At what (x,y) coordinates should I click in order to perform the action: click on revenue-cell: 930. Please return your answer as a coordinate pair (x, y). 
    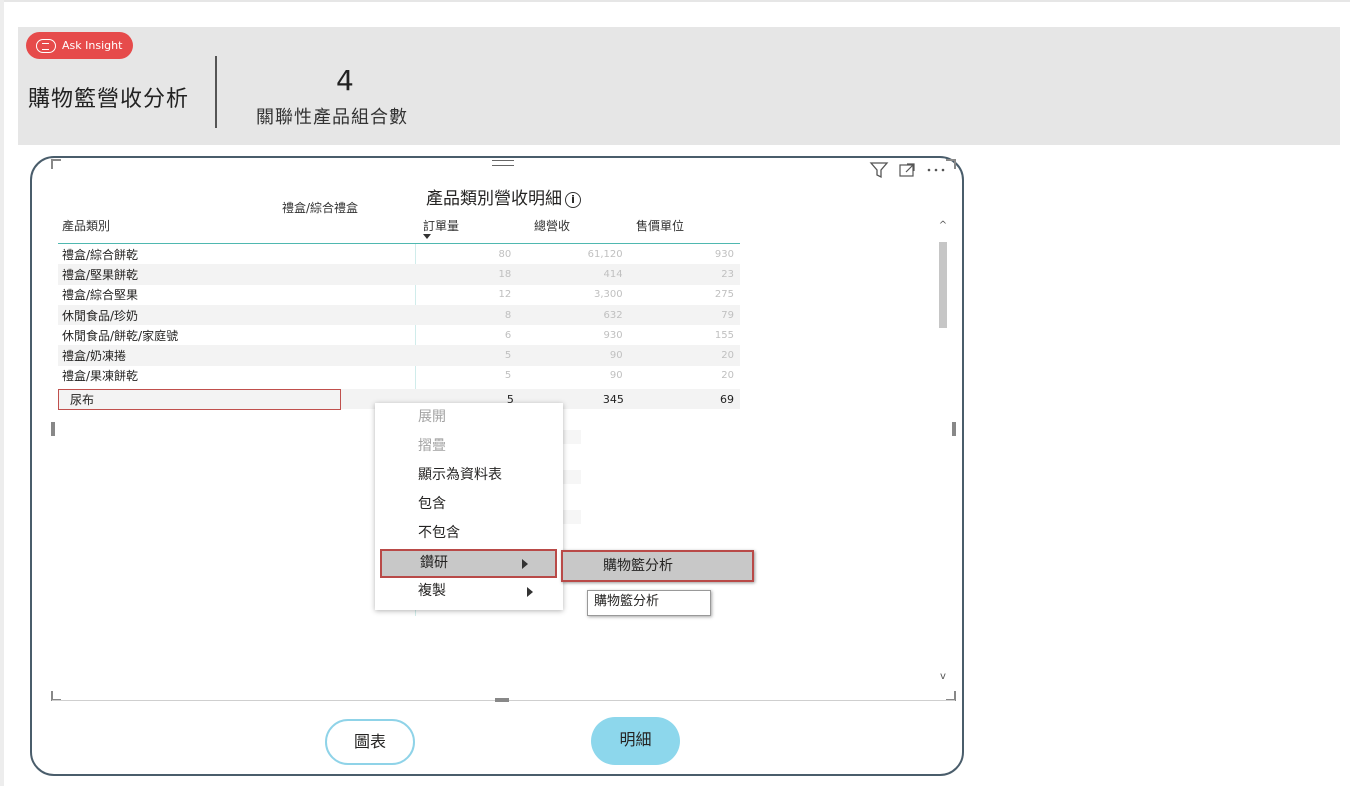
    Looking at the image, I should click on (572, 335).